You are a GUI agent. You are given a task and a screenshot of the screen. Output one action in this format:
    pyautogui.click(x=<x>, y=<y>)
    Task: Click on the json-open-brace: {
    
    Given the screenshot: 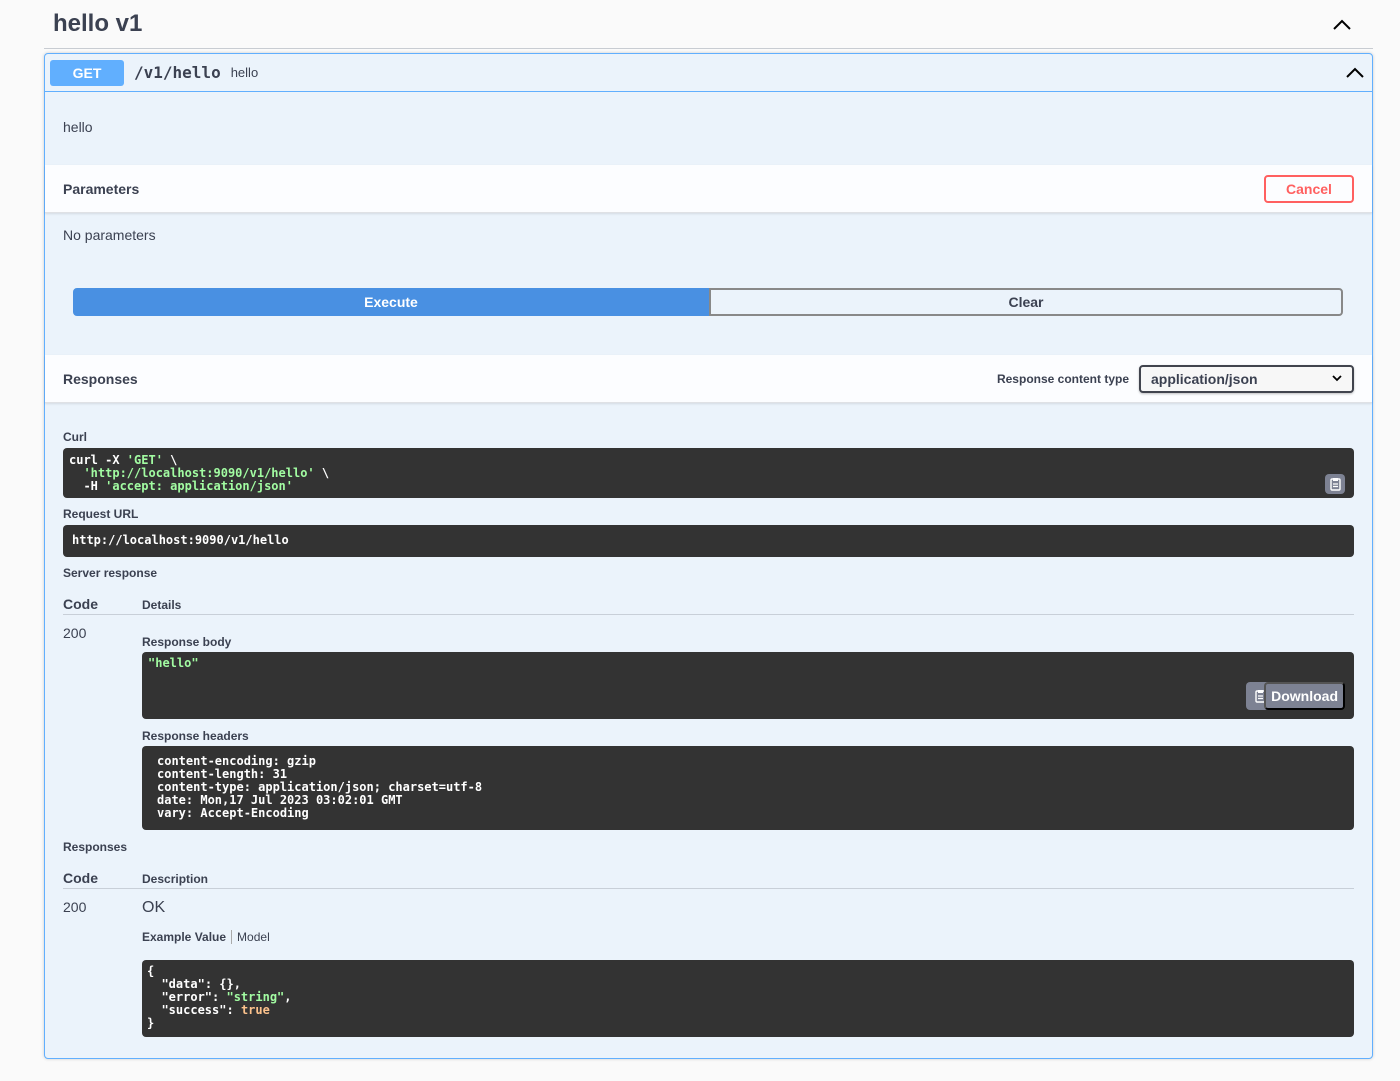 What is the action you would take?
    pyautogui.click(x=151, y=971)
    